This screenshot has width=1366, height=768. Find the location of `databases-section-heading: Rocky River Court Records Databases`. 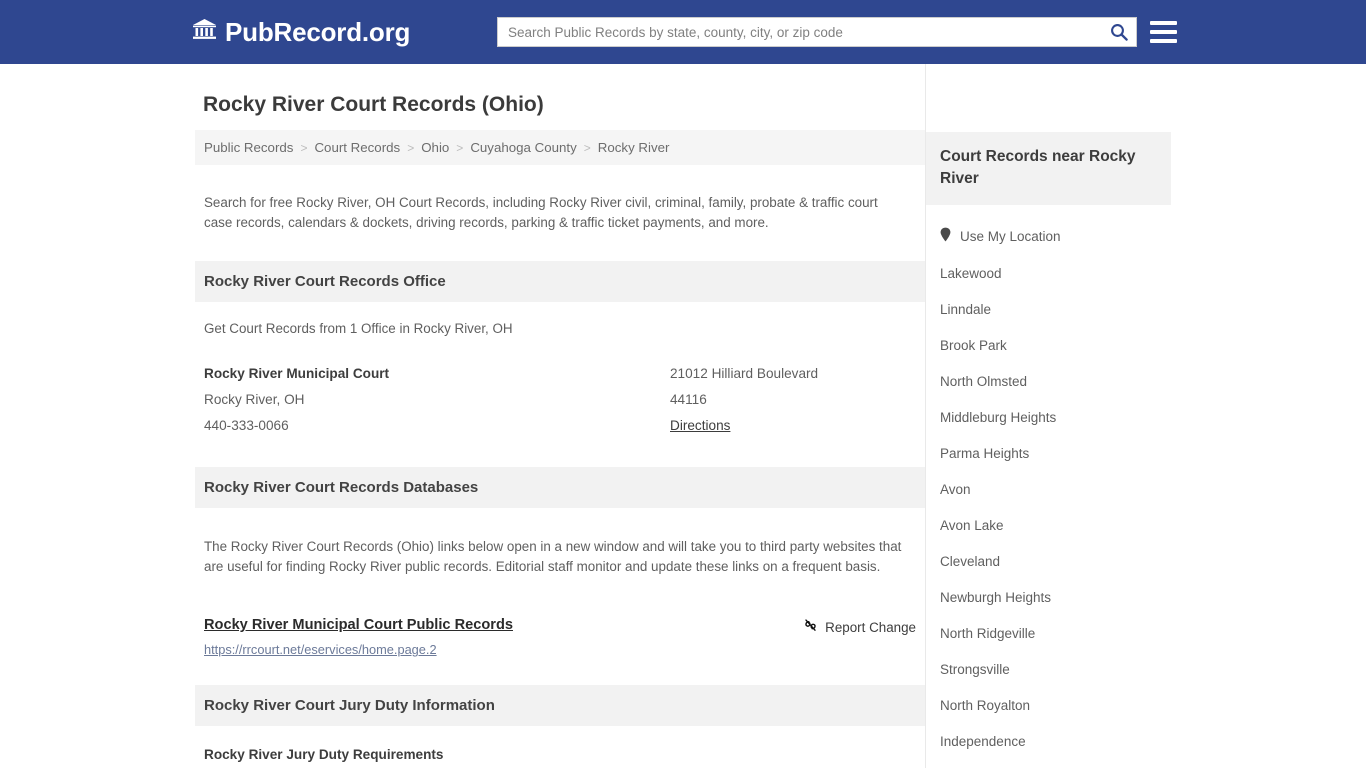

databases-section-heading: Rocky River Court Records Databases is located at coordinates (560, 487).